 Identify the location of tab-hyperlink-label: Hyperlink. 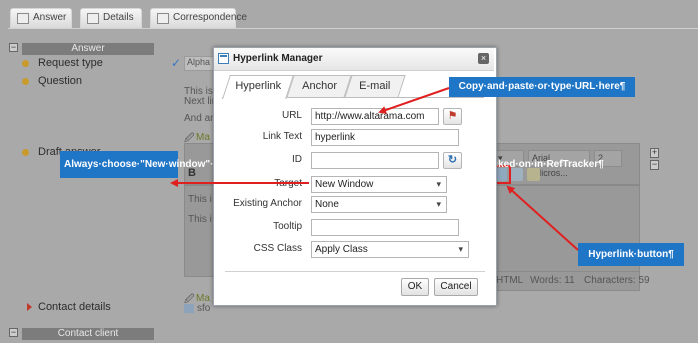
(258, 86).